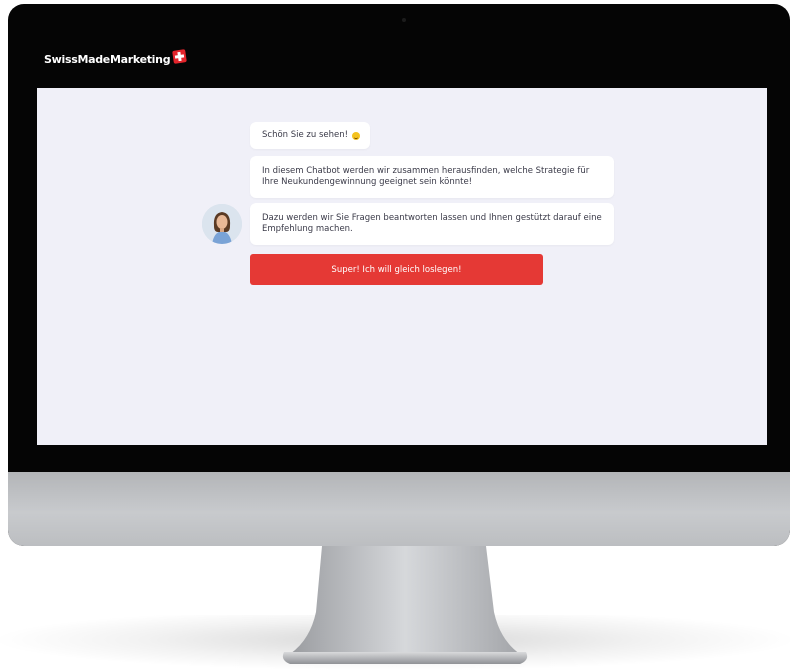 This screenshot has width=790, height=670. What do you see at coordinates (305, 135) in the screenshot?
I see `chat-message-text: Schön Sie zu sehen!` at bounding box center [305, 135].